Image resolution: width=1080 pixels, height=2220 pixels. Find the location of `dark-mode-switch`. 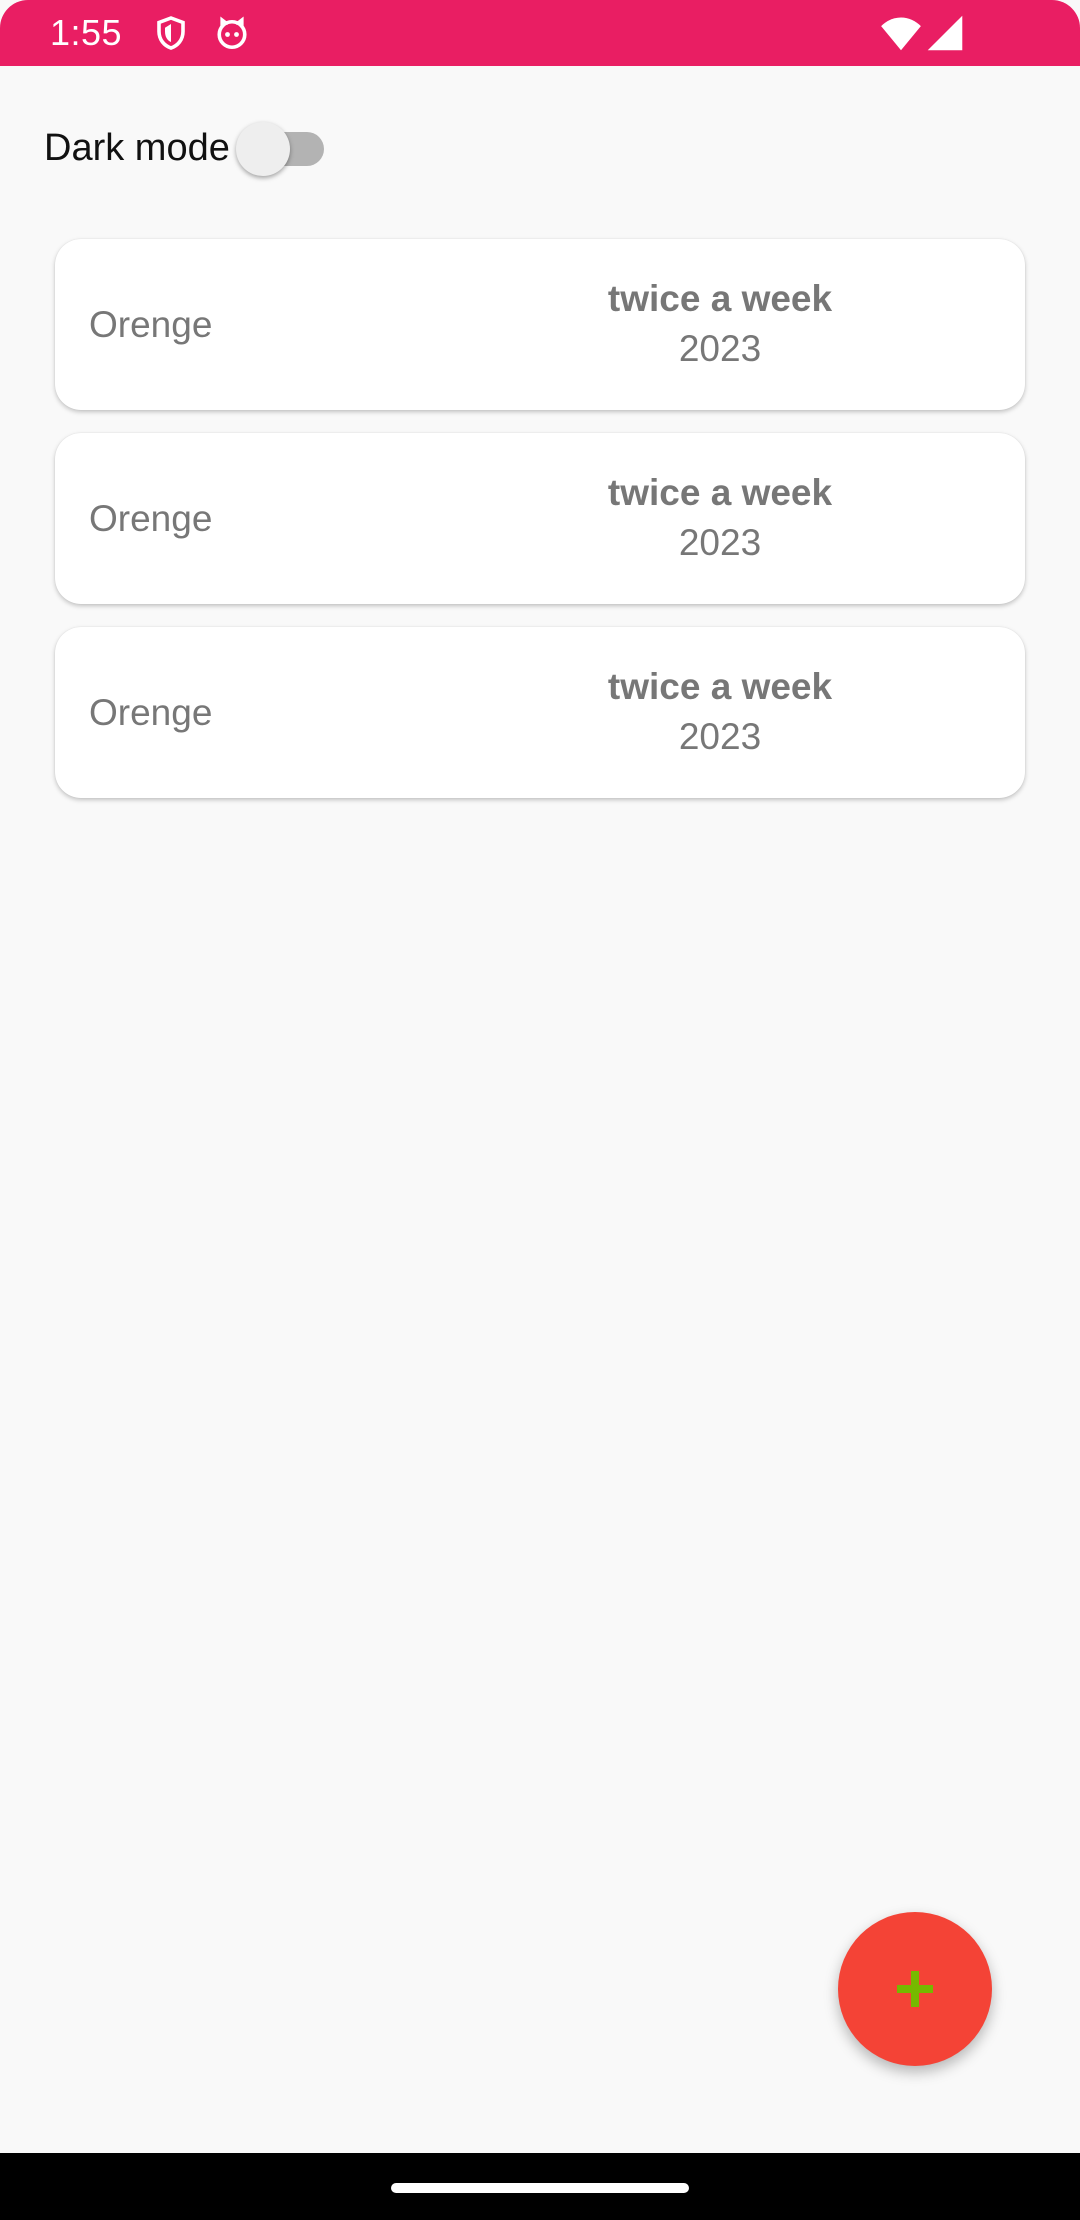

dark-mode-switch is located at coordinates (281, 148).